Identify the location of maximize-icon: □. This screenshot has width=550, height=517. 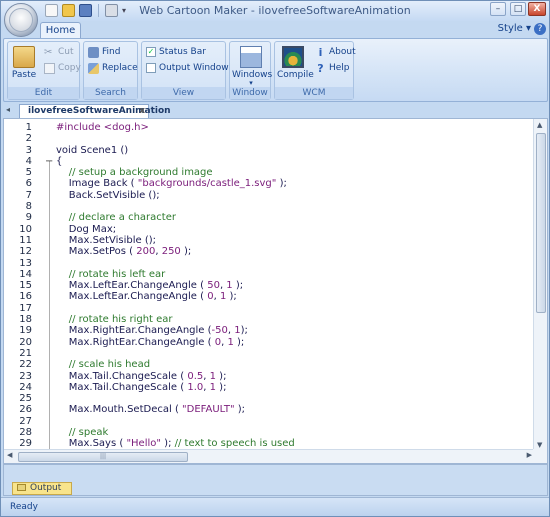
(518, 9).